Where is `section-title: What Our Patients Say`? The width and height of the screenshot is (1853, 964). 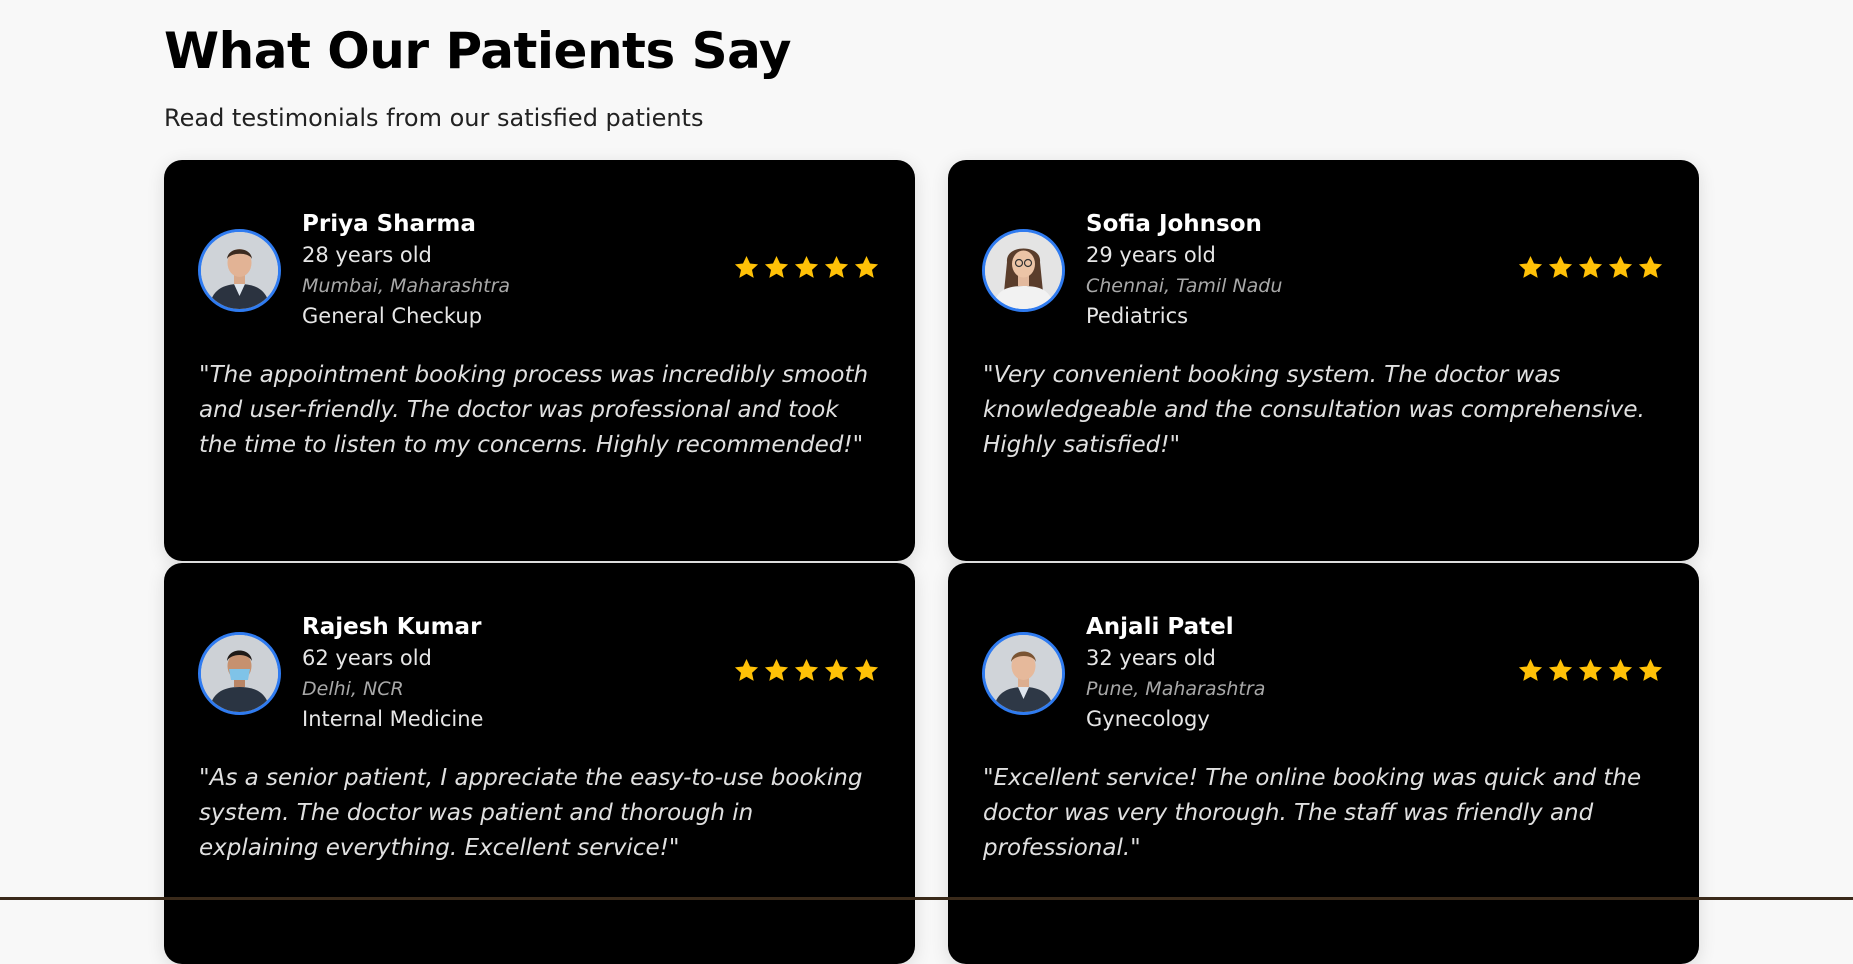
section-title: What Our Patients Say is located at coordinates (477, 51).